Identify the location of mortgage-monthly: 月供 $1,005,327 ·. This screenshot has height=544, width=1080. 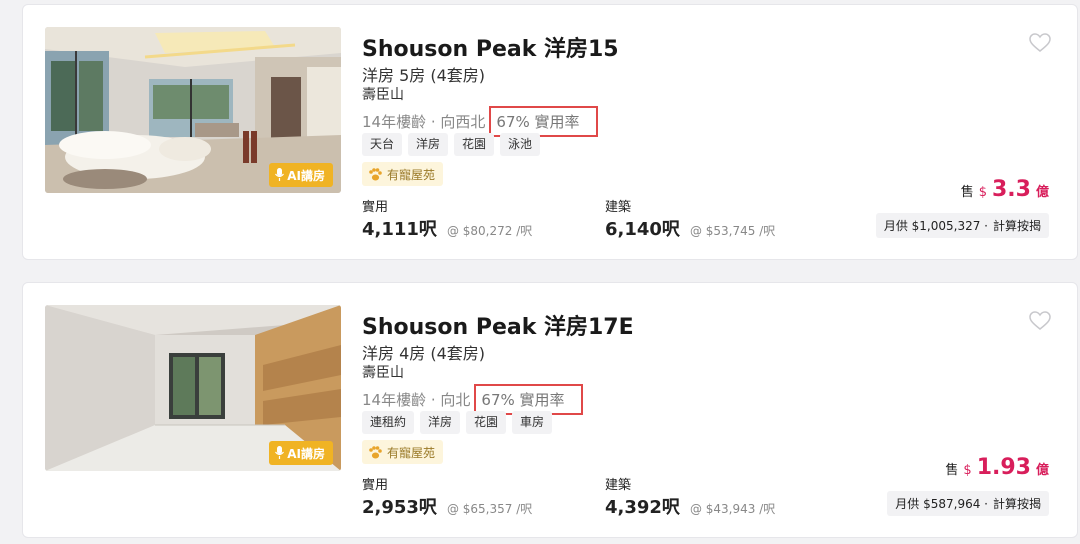
(935, 226).